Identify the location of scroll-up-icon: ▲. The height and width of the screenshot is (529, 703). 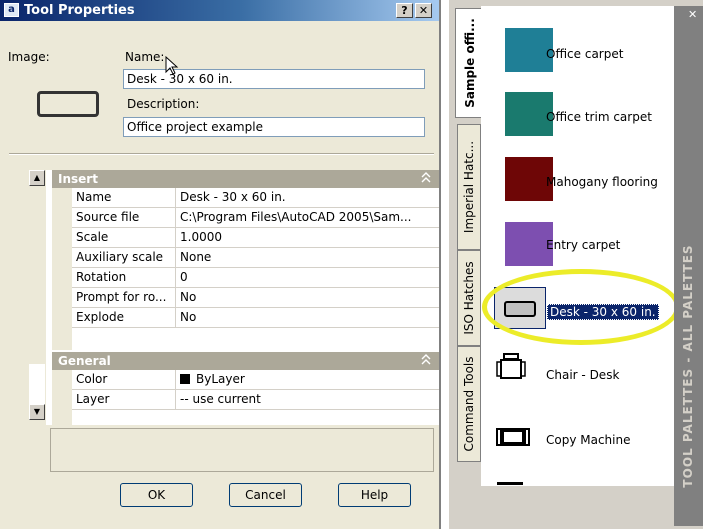
(37, 178).